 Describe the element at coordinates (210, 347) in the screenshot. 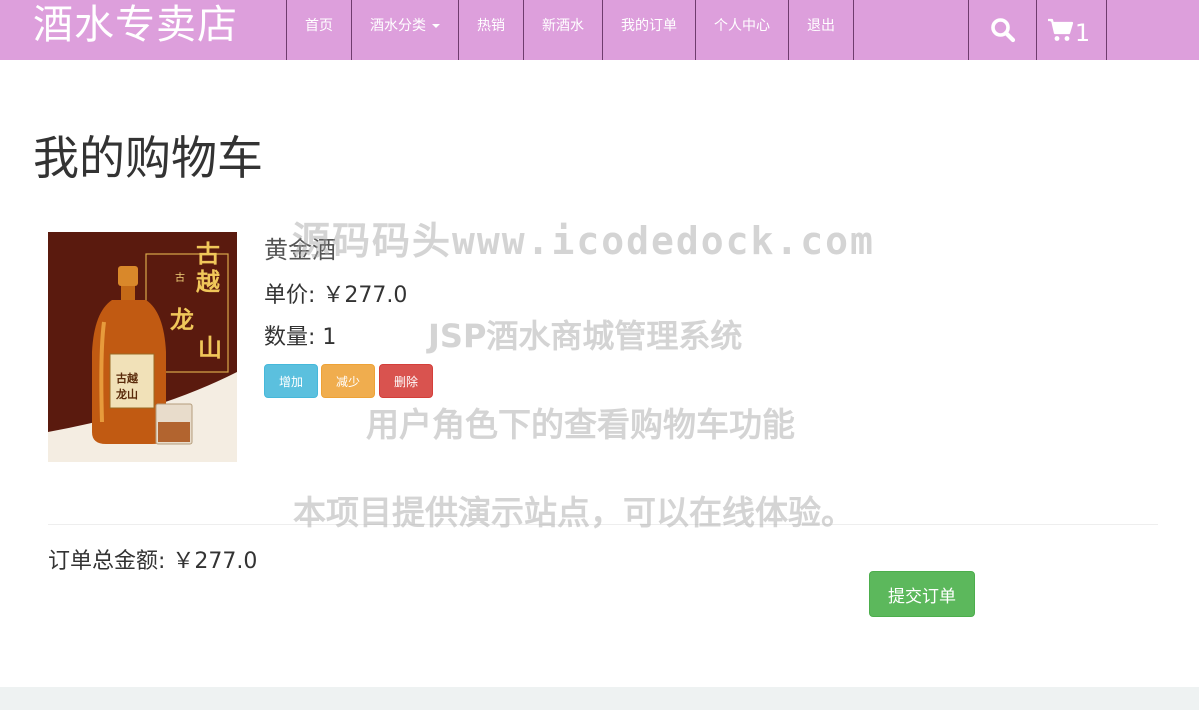

I see `svg-text: 山` at that location.